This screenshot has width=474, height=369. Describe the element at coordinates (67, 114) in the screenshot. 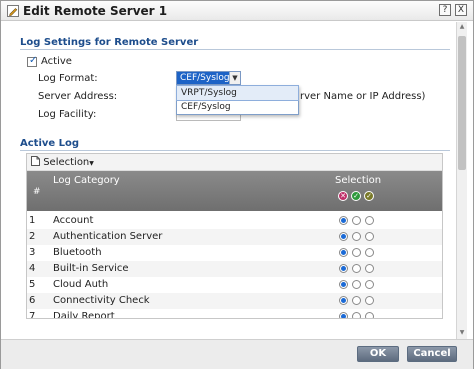

I see `log-facility-label: Log Facility:` at that location.